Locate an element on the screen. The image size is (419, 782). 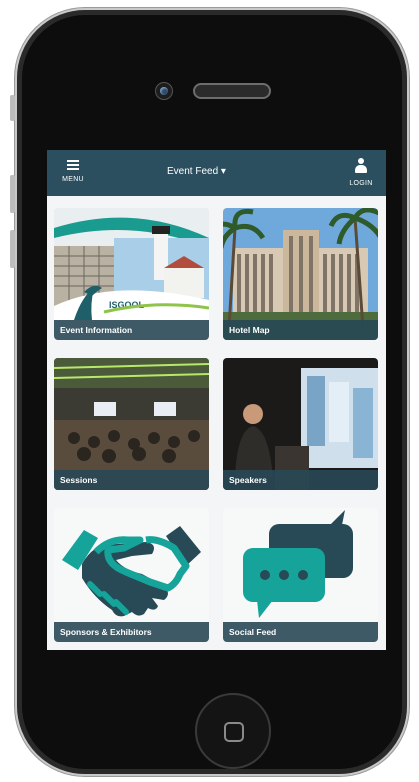
menu-label: MENU is located at coordinates (73, 179).